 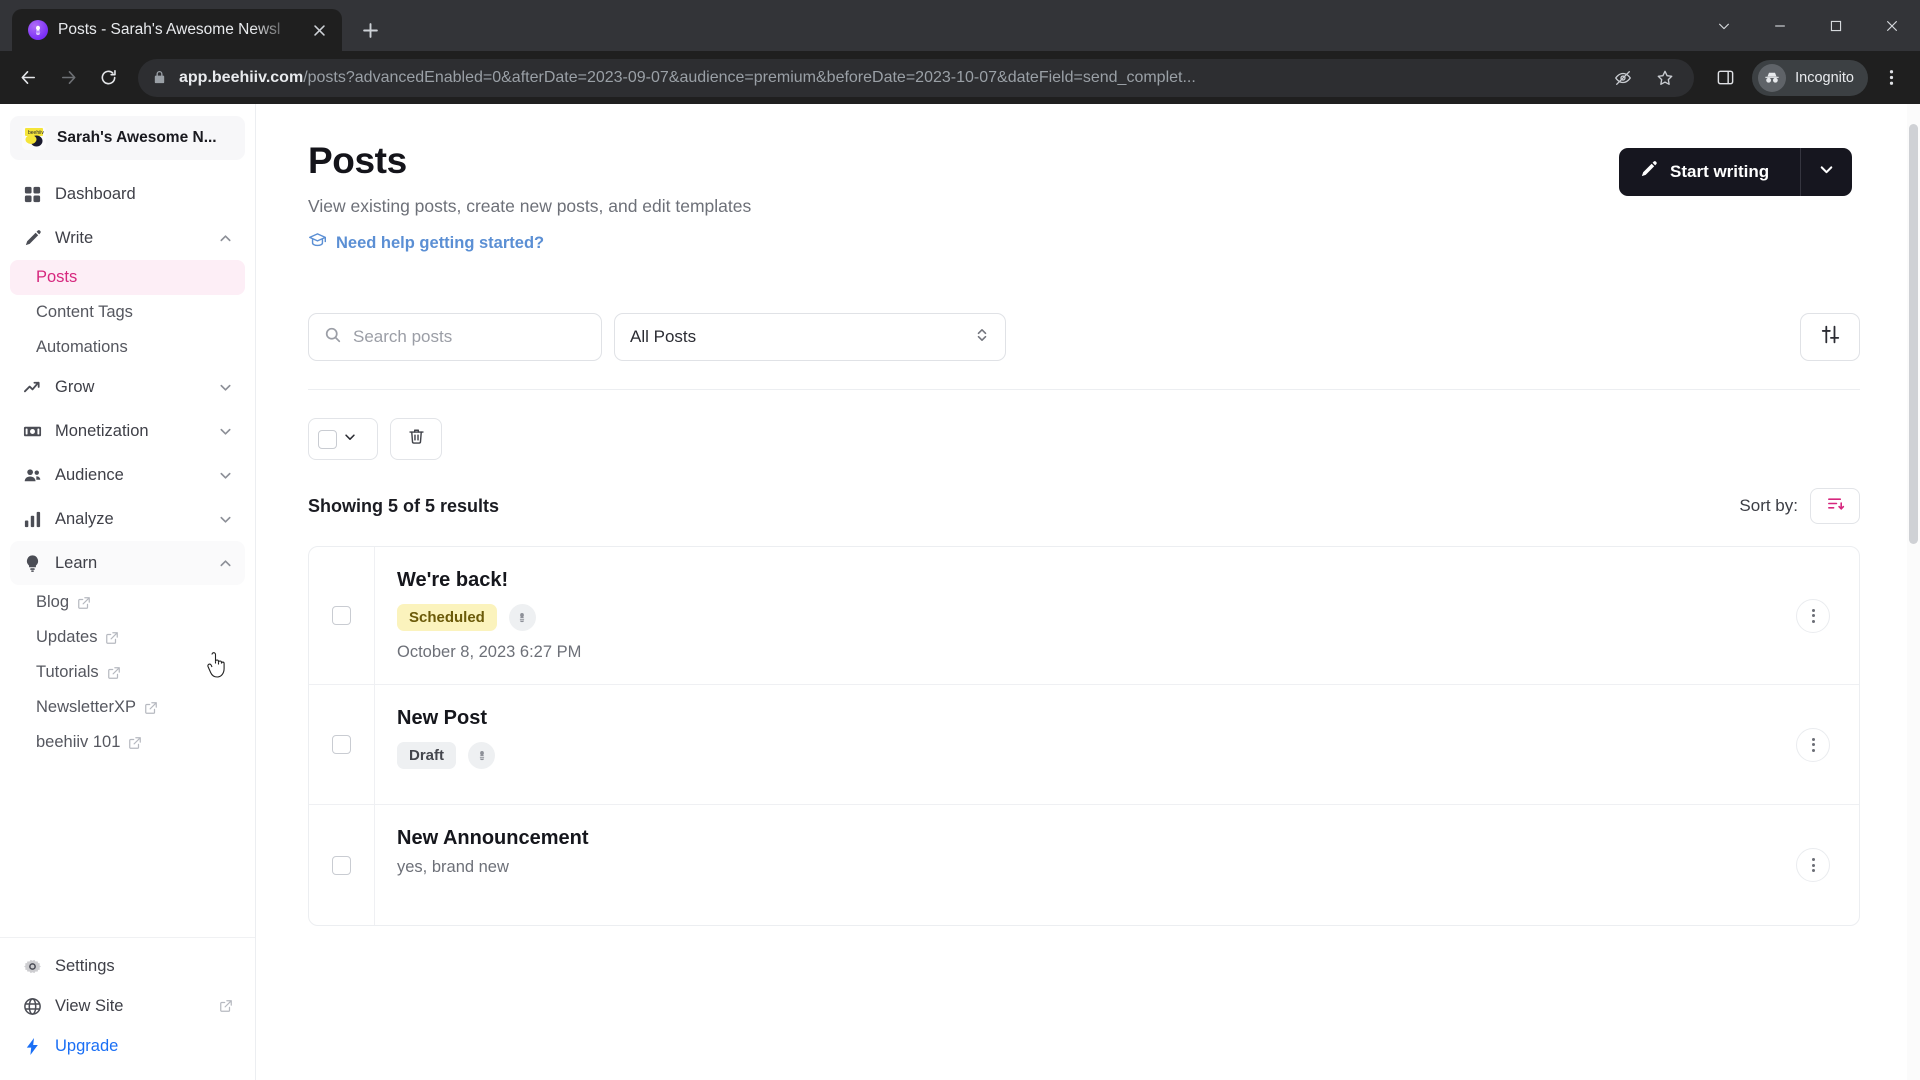 What do you see at coordinates (1082, 580) in the screenshot?
I see `post-title: We're back!` at bounding box center [1082, 580].